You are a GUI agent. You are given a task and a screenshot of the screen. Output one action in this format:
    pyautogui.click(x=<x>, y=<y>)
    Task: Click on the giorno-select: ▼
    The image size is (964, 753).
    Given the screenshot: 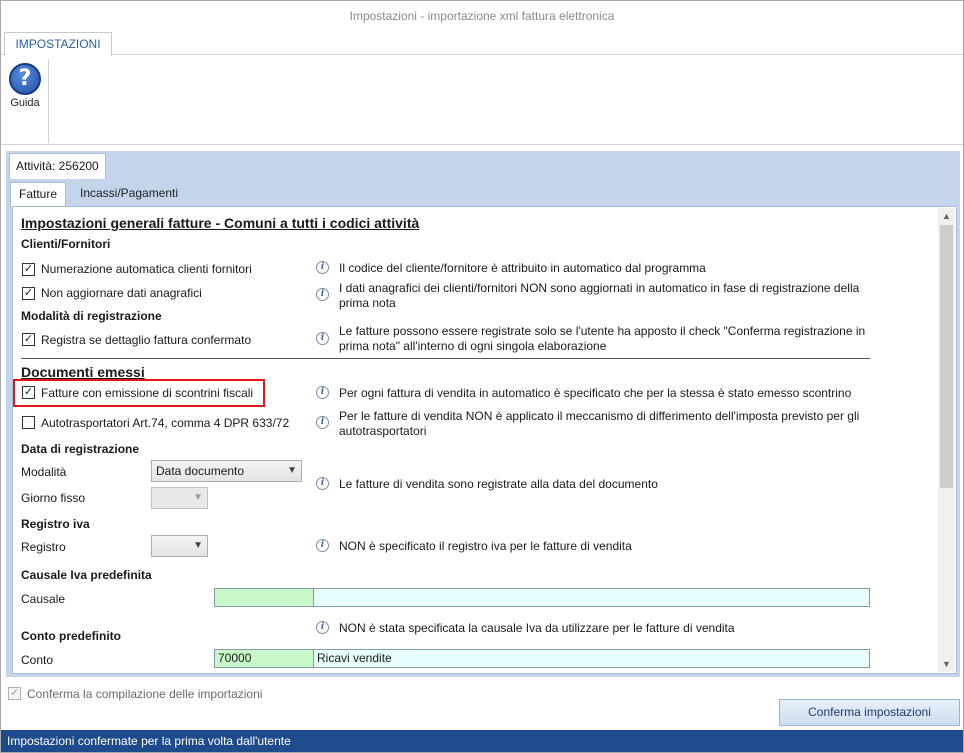 What is the action you would take?
    pyautogui.click(x=179, y=498)
    